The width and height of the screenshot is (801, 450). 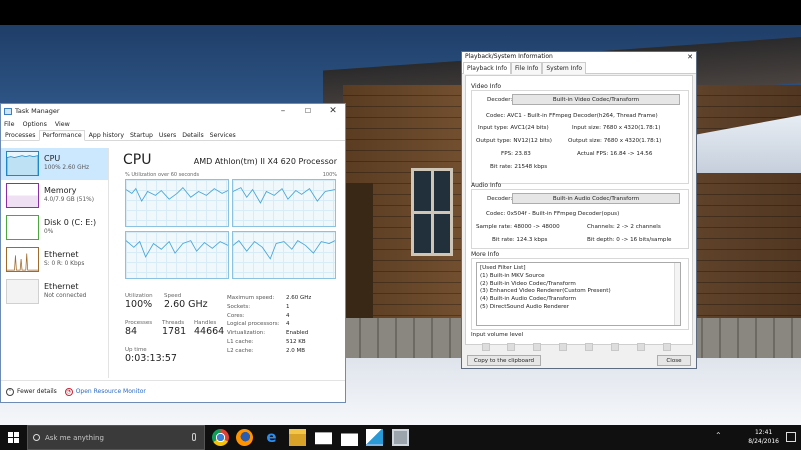 I want to click on video-info-heading: Video Info, so click(x=486, y=86).